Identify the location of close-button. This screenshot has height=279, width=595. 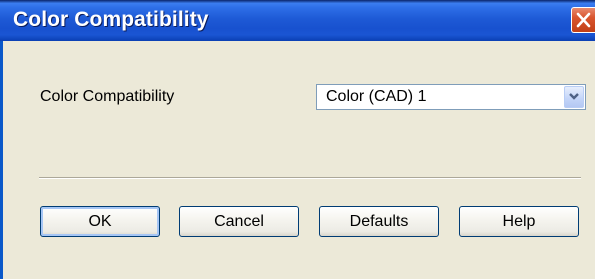
(583, 20).